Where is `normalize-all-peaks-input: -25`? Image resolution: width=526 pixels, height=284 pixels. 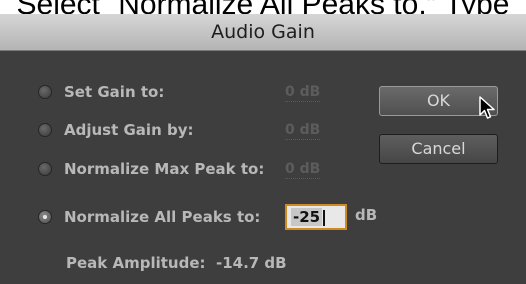
normalize-all-peaks-input: -25 is located at coordinates (316, 217).